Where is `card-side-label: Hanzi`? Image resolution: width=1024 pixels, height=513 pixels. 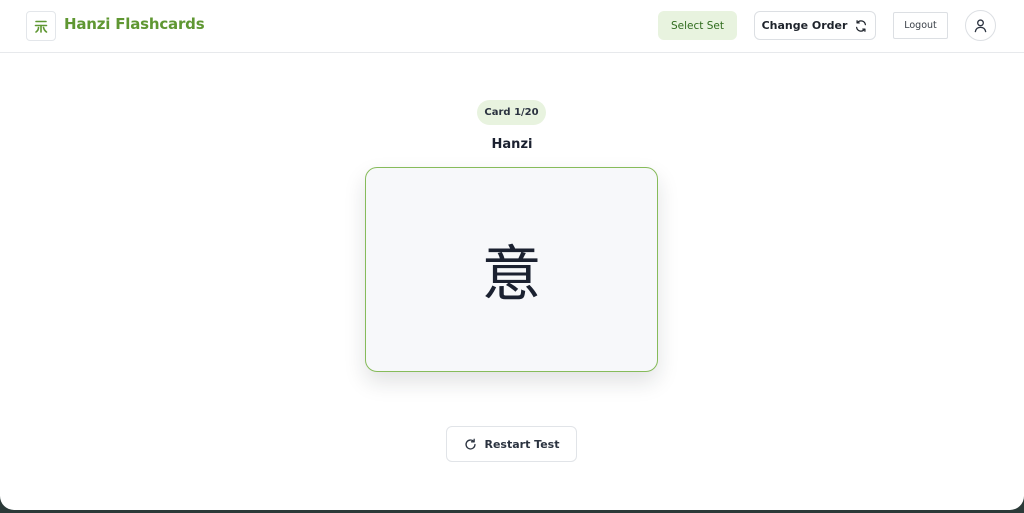 card-side-label: Hanzi is located at coordinates (512, 144).